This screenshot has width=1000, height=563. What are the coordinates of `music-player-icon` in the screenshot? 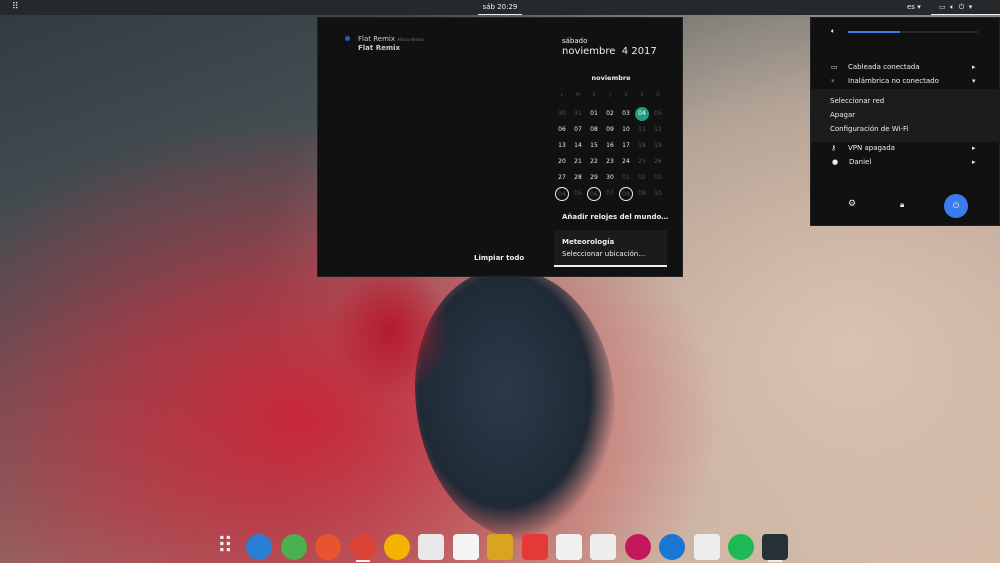 It's located at (603, 547).